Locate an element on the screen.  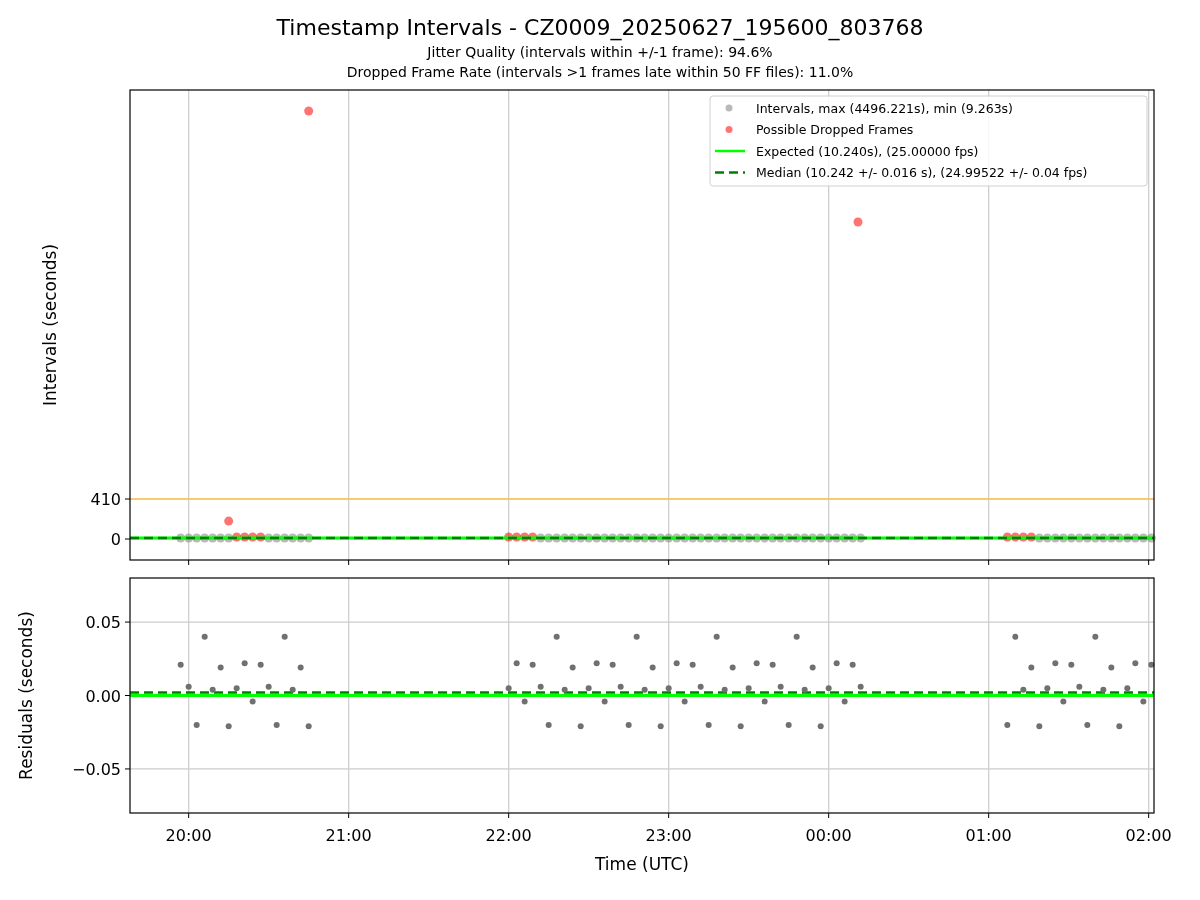
legend-marker-icon is located at coordinates (729, 129).